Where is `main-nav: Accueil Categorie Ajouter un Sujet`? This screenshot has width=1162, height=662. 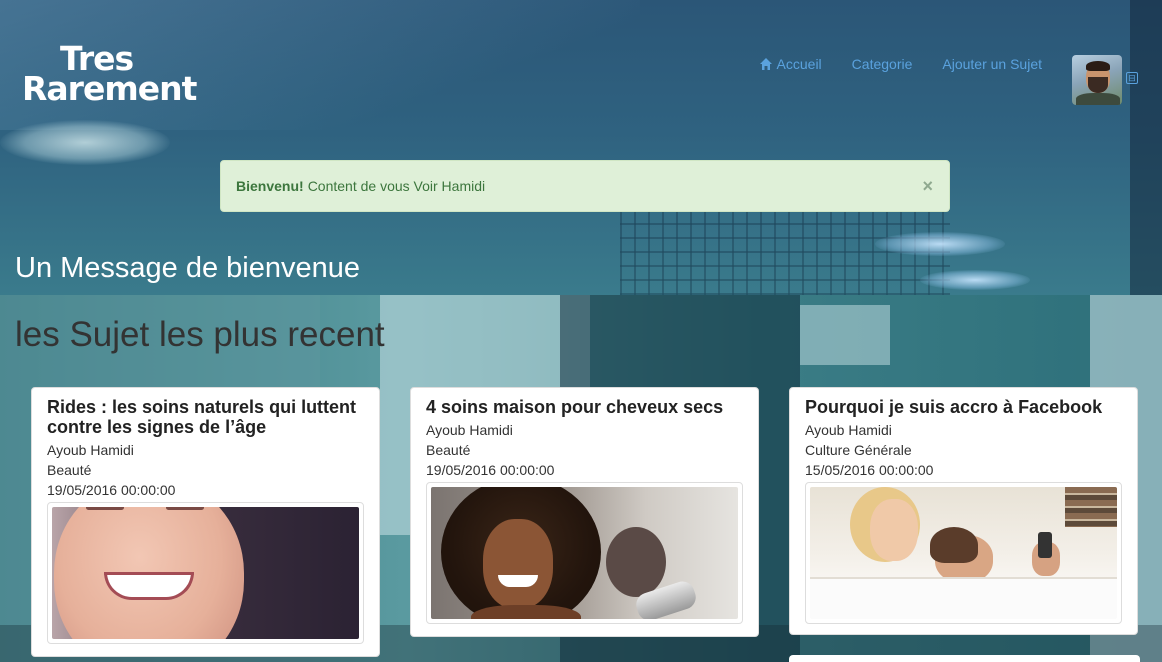
main-nav: Accueil Categorie Ajouter un Sujet is located at coordinates (900, 64).